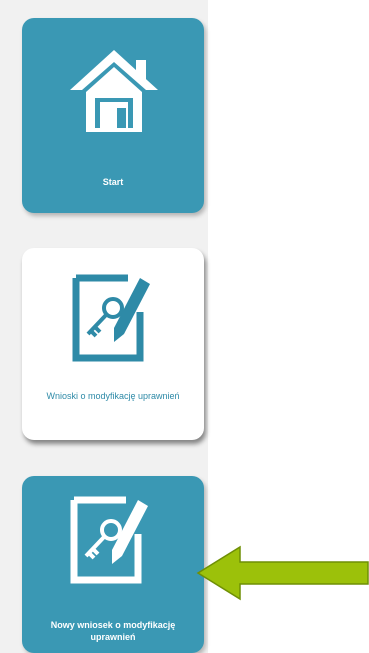 The image size is (369, 653). I want to click on arrow-left-icon, so click(282, 573).